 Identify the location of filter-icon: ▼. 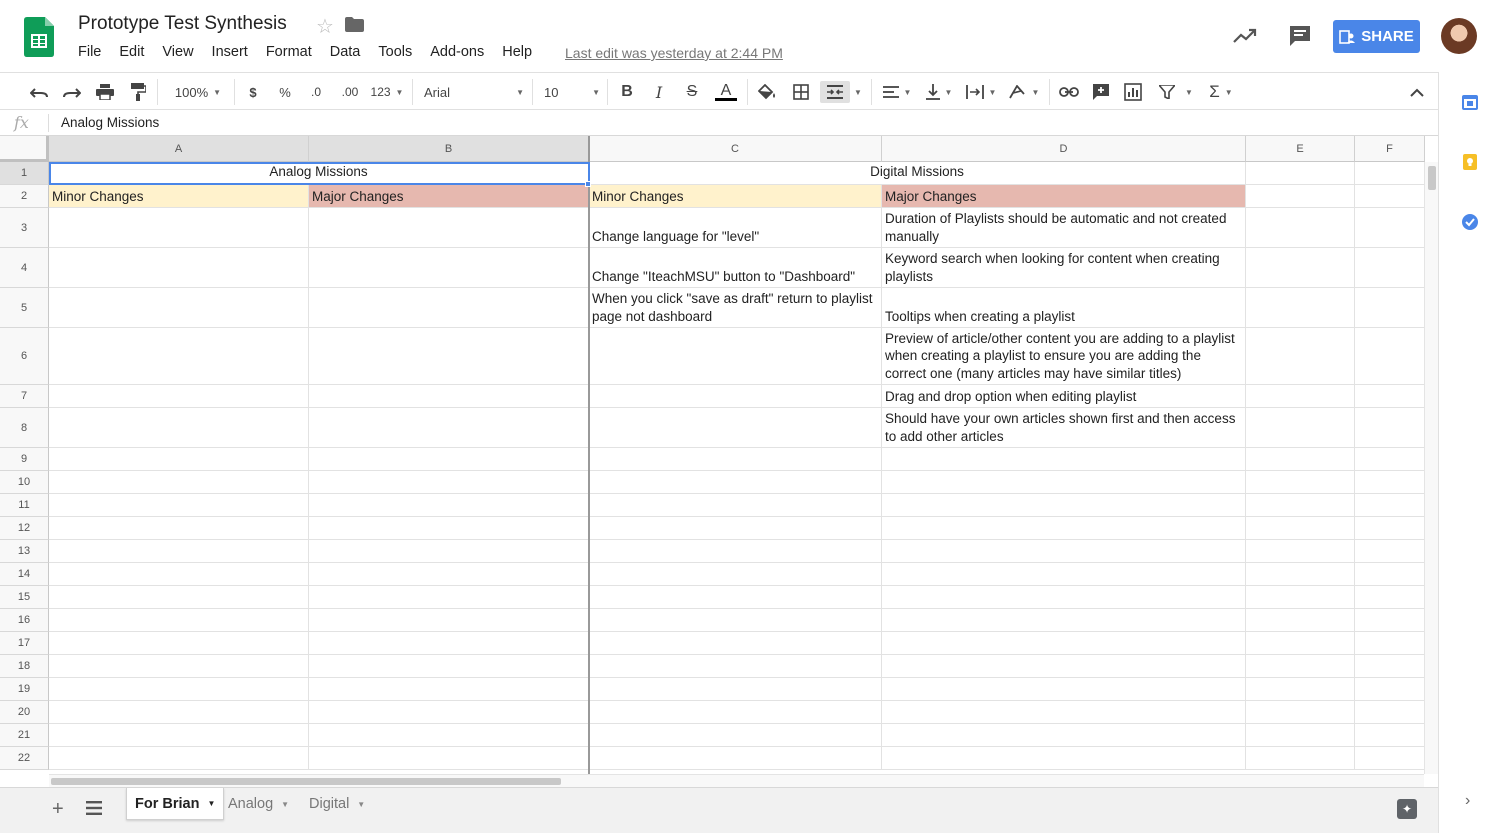
(1176, 92).